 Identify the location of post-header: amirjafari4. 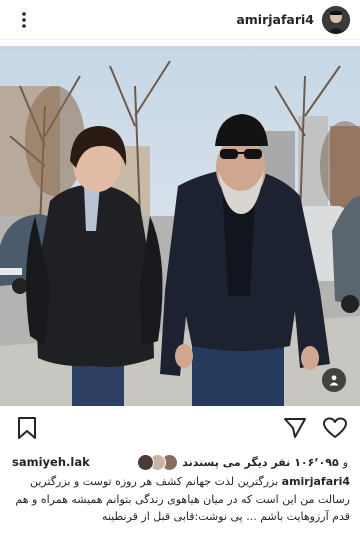
(180, 20).